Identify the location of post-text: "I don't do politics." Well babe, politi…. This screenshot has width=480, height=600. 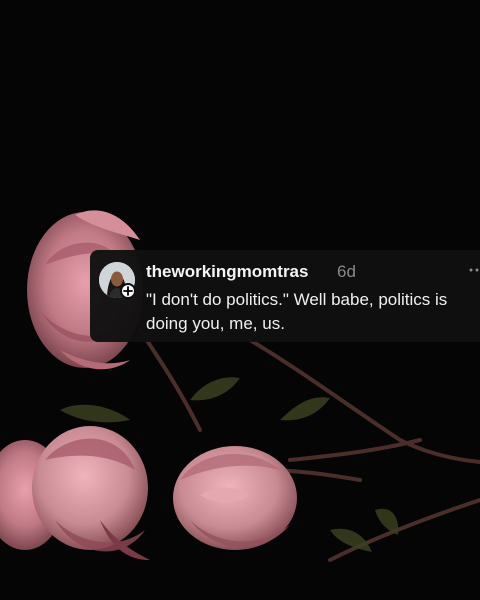
(297, 311).